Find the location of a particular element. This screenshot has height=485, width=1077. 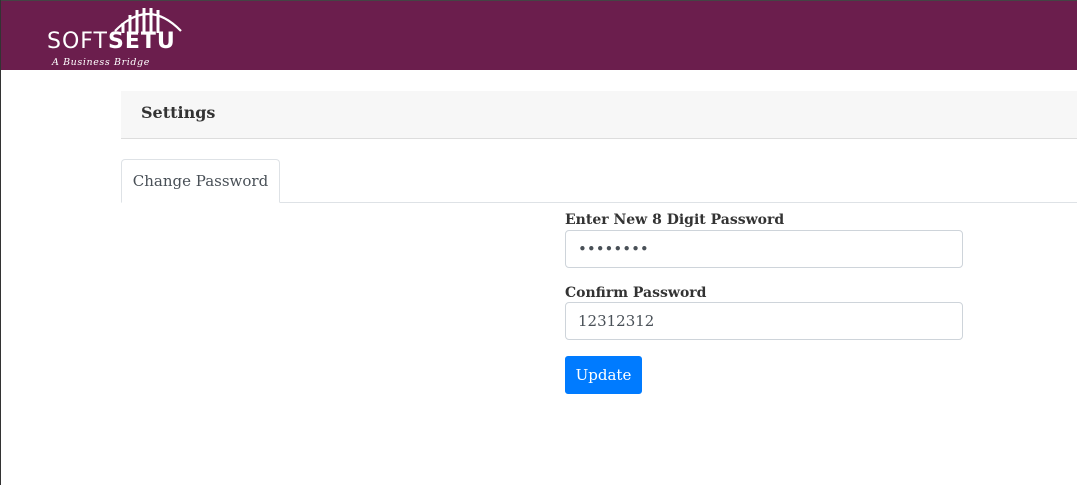

logo-tagline: A Business Bridge is located at coordinates (101, 62).